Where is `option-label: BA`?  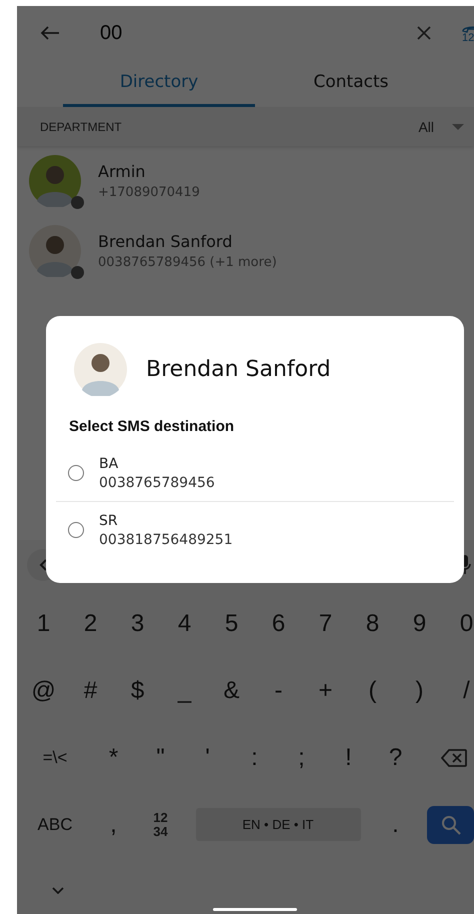
option-label: BA is located at coordinates (109, 464).